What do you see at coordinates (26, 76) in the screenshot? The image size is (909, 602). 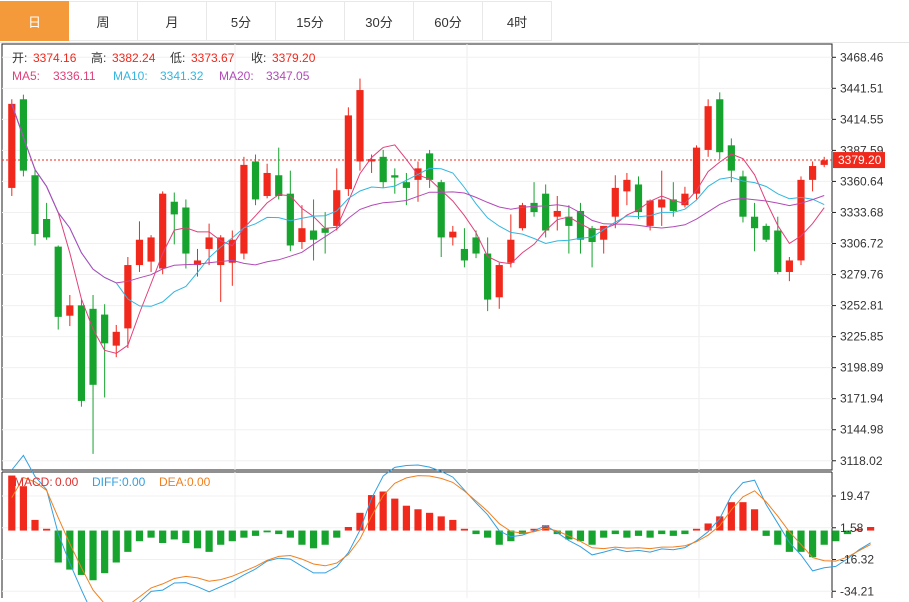 I see `ma5-label: MA5:` at bounding box center [26, 76].